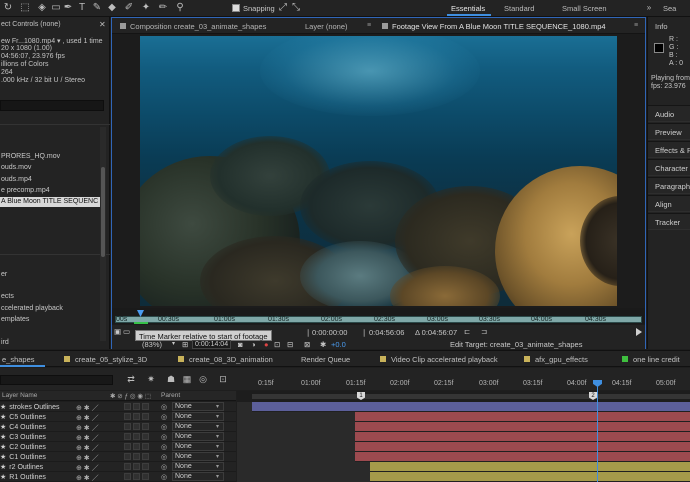  What do you see at coordinates (236, 8) in the screenshot?
I see `snapping-checkbox` at bounding box center [236, 8].